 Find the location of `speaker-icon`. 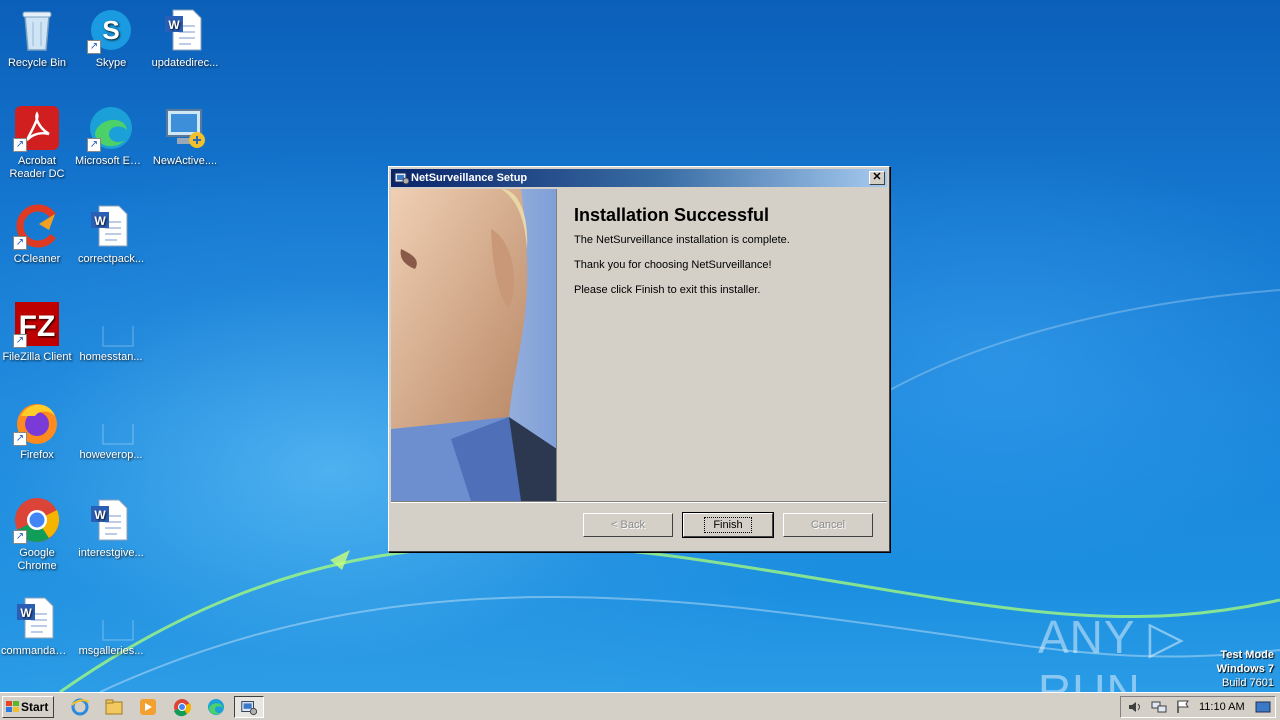

speaker-icon is located at coordinates (1135, 707).